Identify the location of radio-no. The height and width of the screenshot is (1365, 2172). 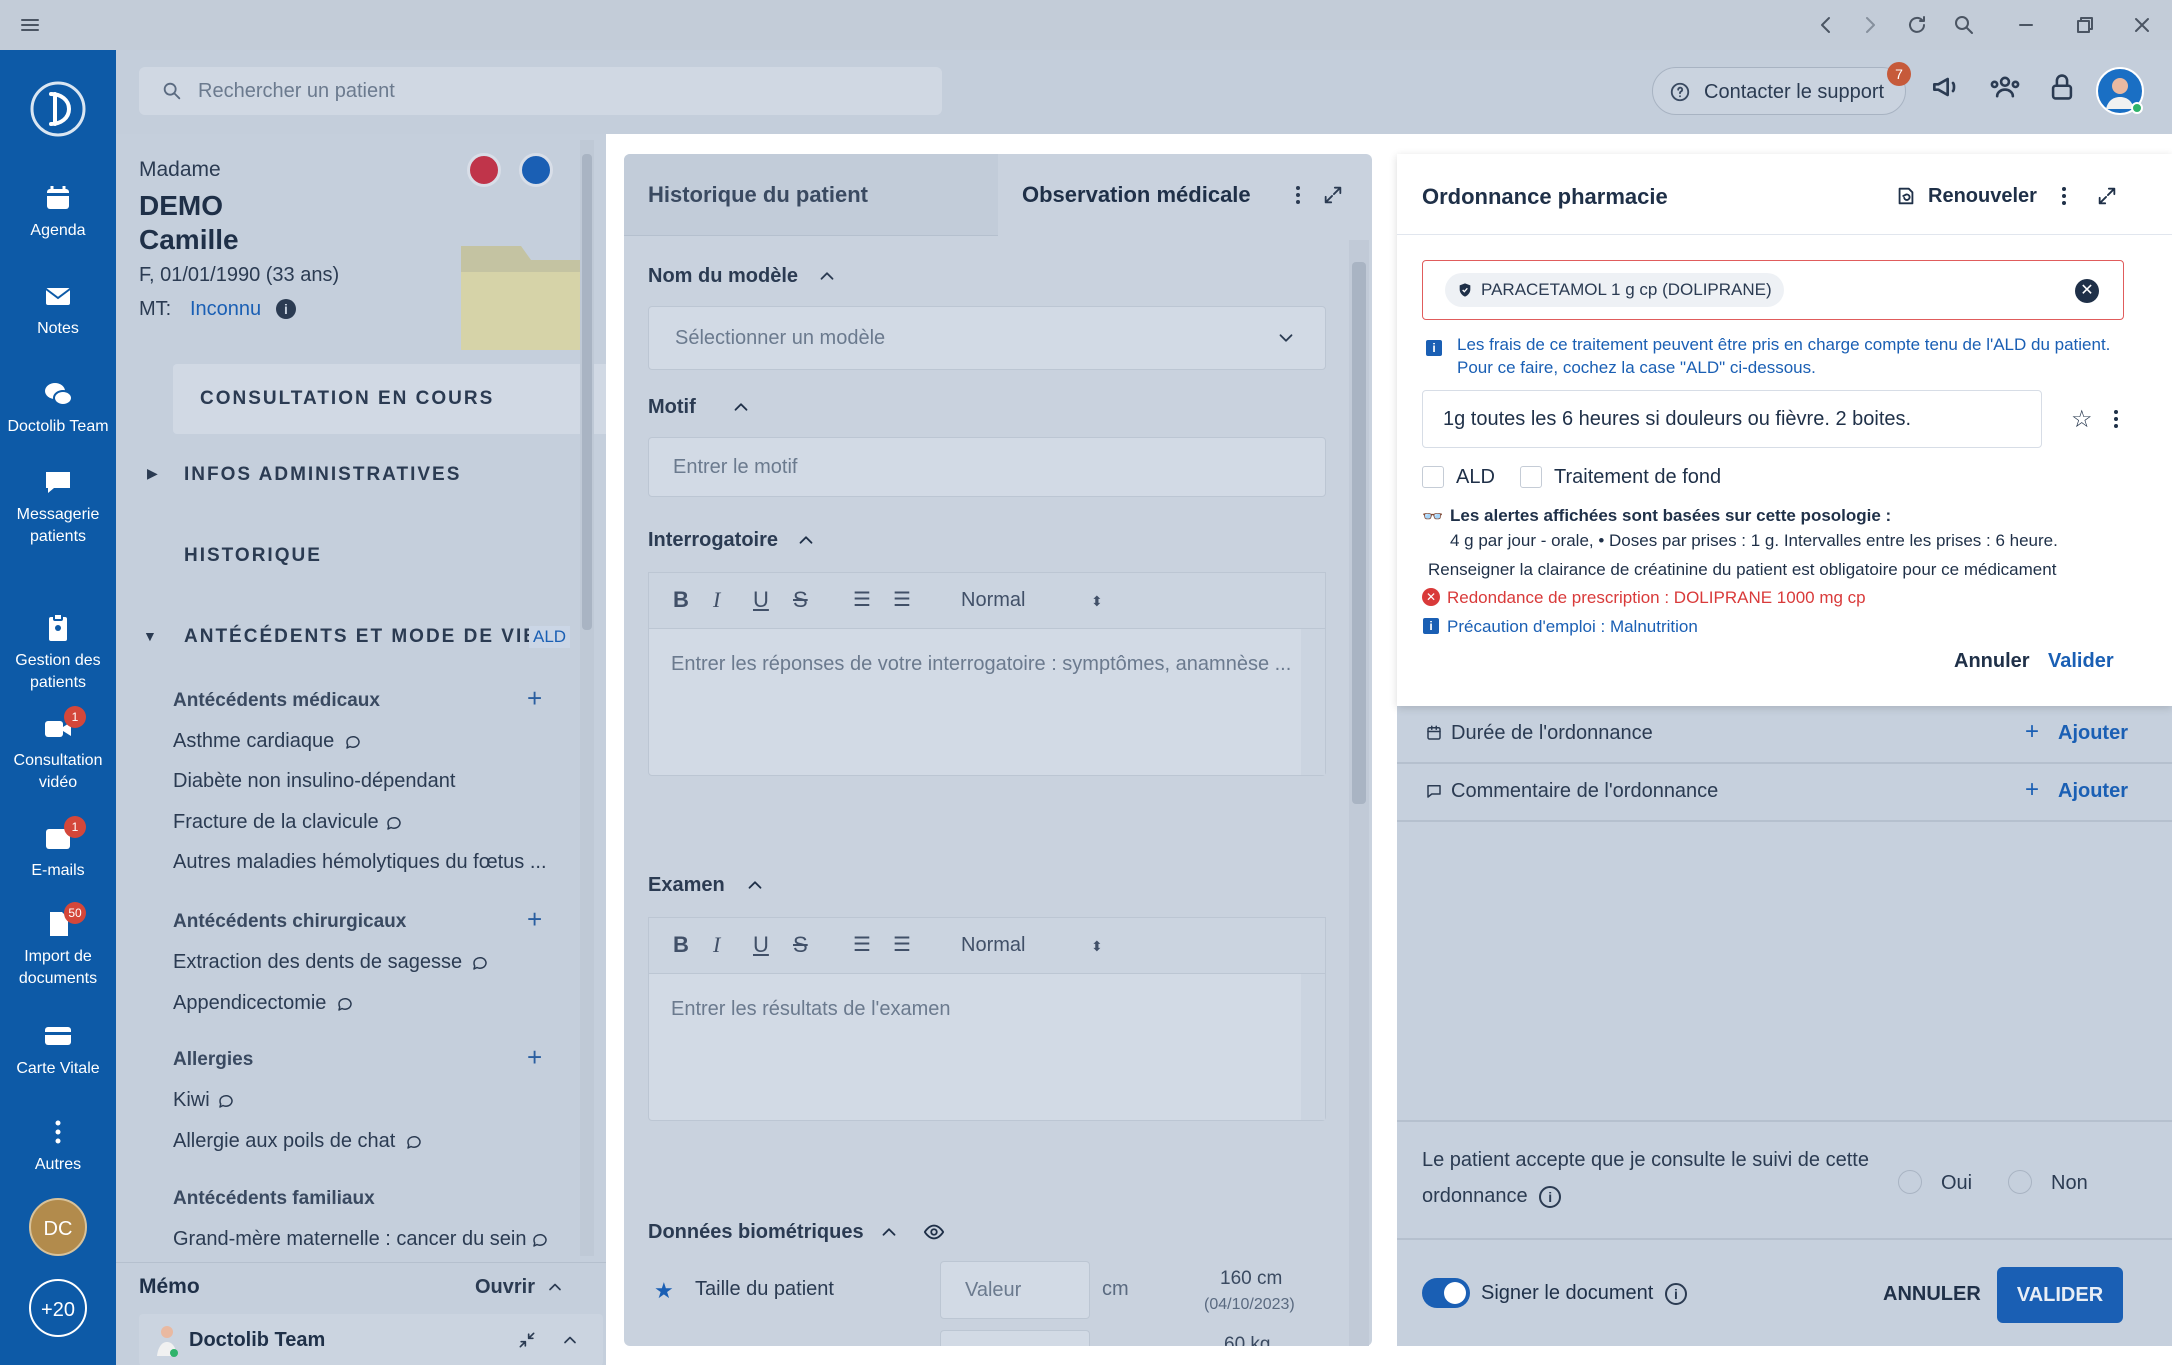
(2020, 1182).